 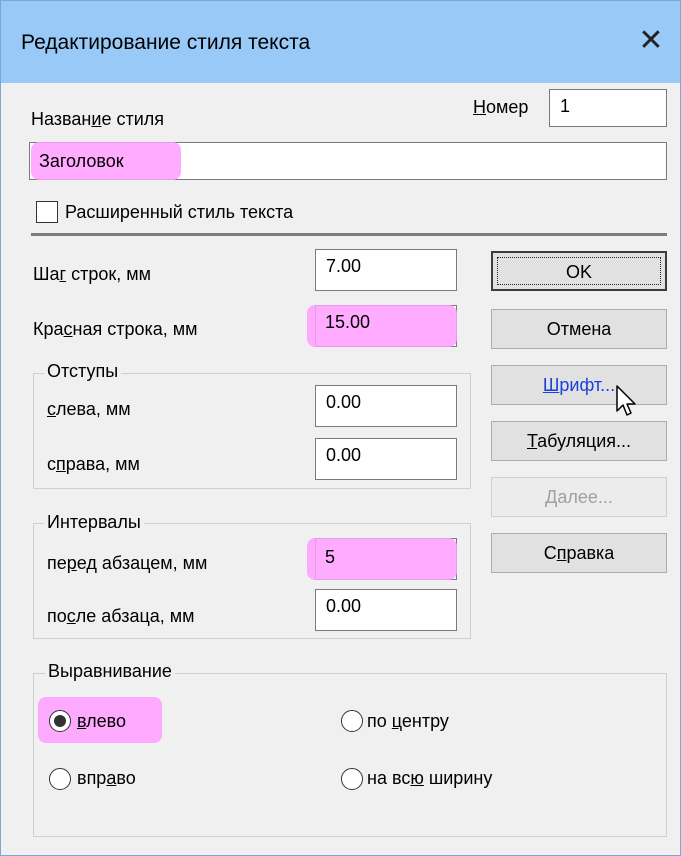 I want to click on interval-before-value: 5, so click(x=330, y=557).